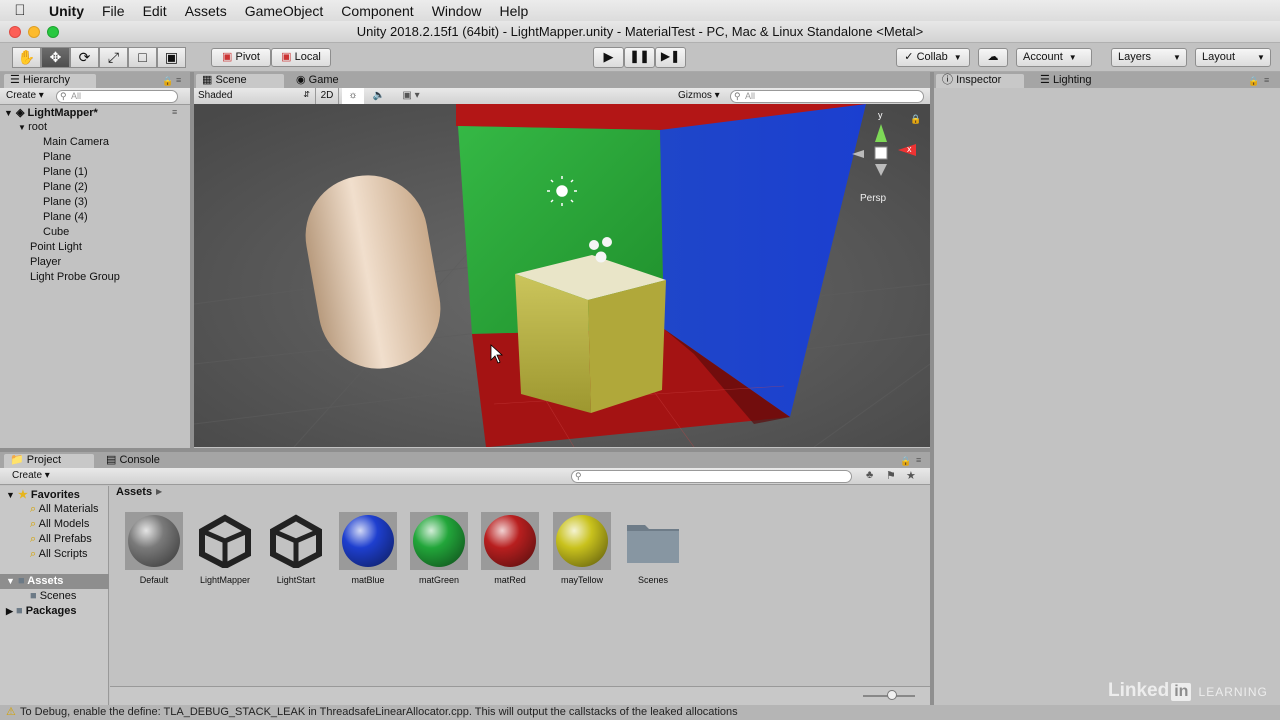 The image size is (1280, 720). What do you see at coordinates (711, 476) in the screenshot?
I see `project-search-input: ⚲` at bounding box center [711, 476].